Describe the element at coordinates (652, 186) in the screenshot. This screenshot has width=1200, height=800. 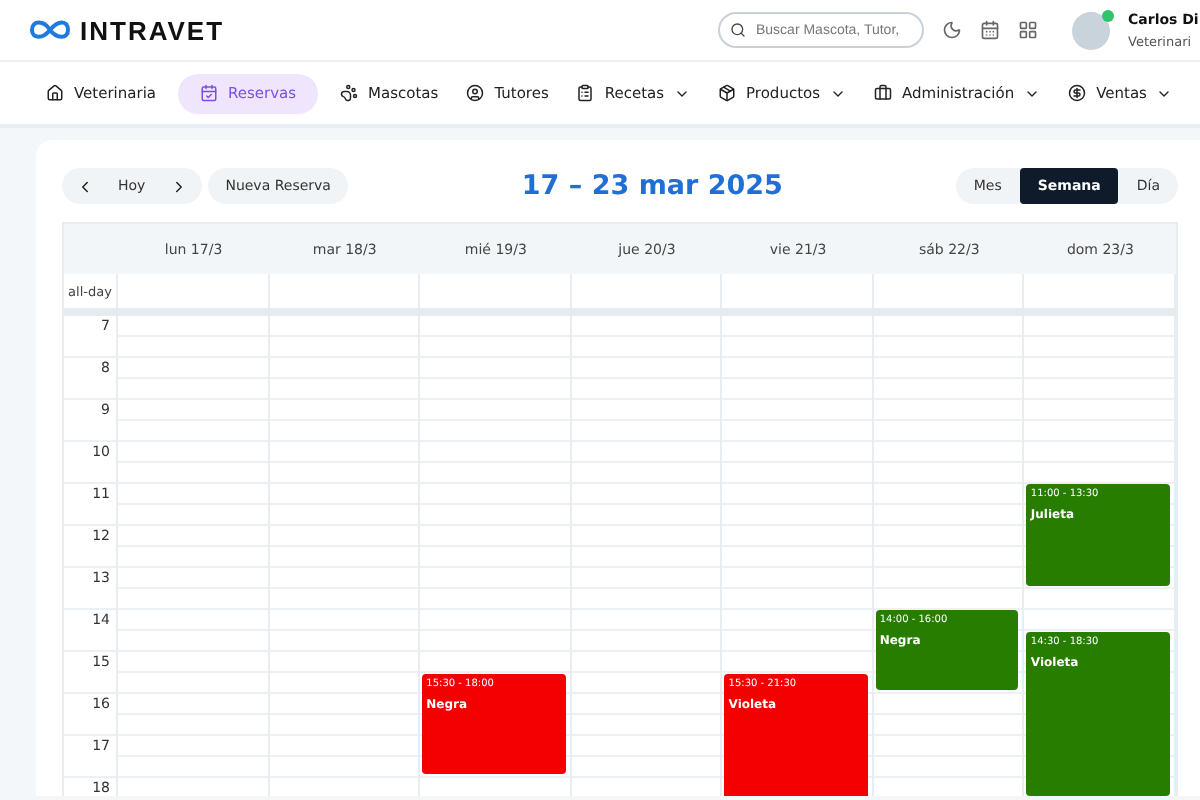
I see `week-title: 17 – 23 mar 2025` at that location.